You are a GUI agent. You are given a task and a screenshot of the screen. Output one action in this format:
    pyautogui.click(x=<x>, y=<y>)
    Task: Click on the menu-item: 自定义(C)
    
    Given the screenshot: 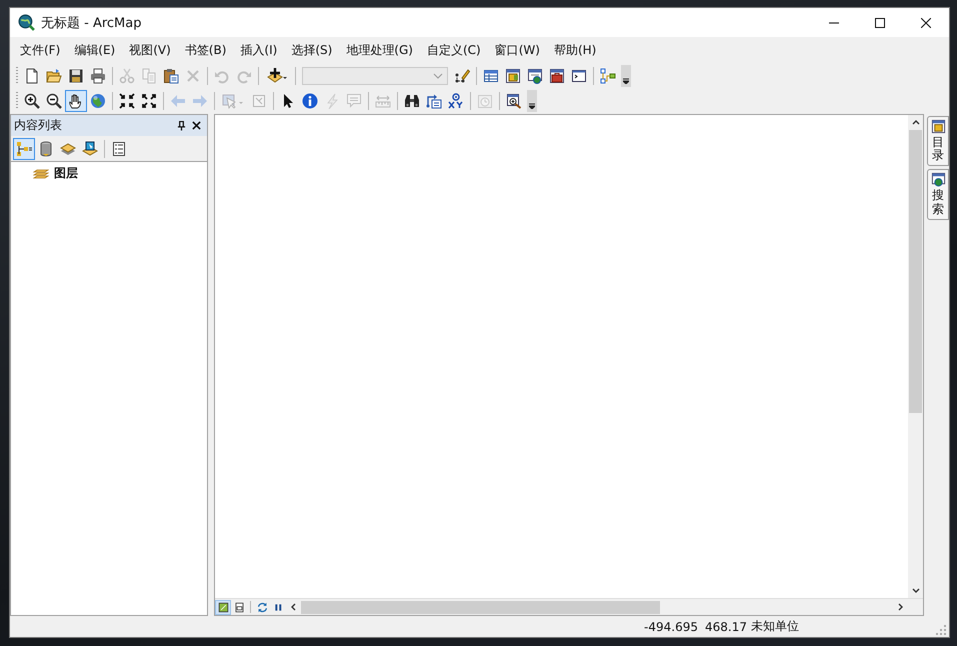 What is the action you would take?
    pyautogui.click(x=454, y=50)
    